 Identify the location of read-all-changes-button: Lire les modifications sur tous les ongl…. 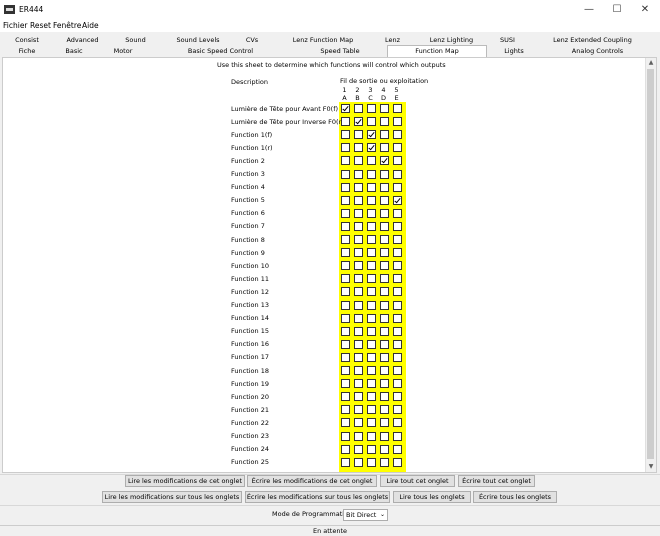
(172, 497).